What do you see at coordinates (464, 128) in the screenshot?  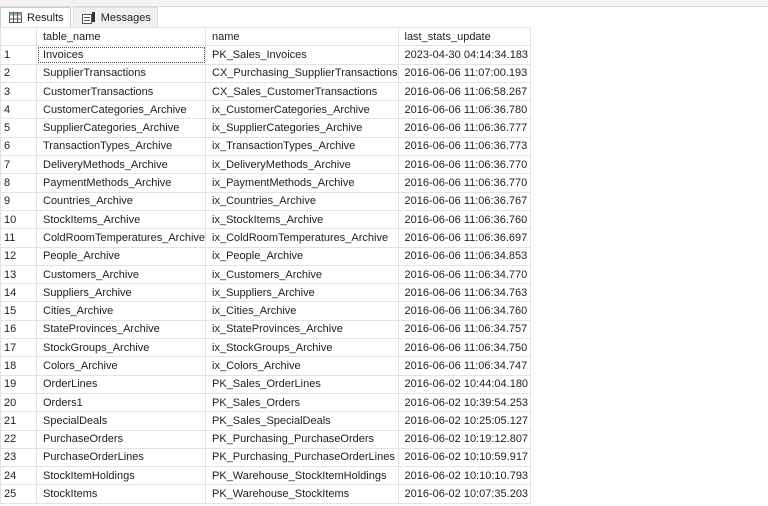 I see `table-cell: 2016-06-06 11:06:36.777` at bounding box center [464, 128].